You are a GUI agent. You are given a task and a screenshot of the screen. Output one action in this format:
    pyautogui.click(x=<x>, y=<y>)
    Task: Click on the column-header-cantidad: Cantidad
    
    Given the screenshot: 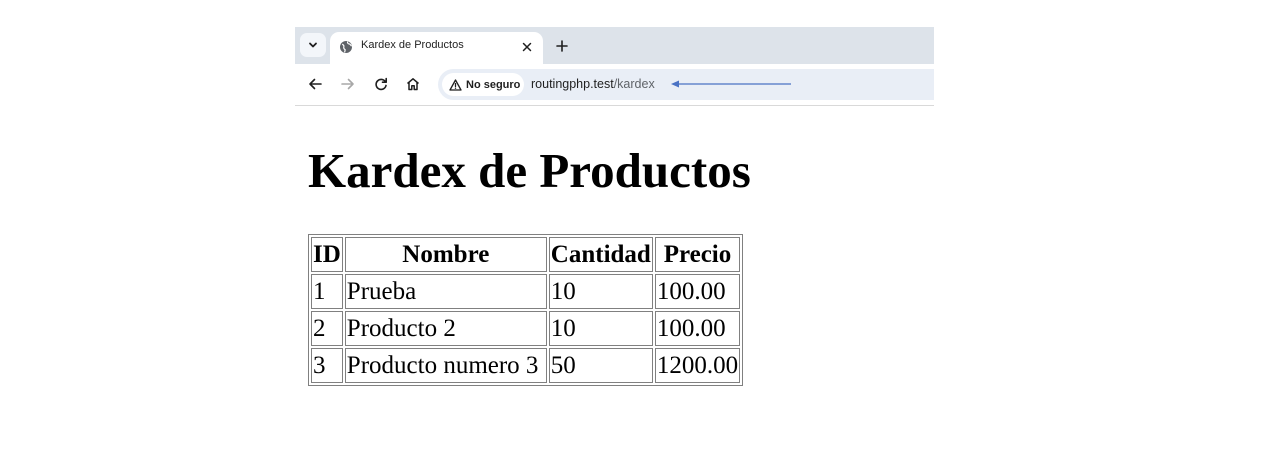 What is the action you would take?
    pyautogui.click(x=600, y=254)
    